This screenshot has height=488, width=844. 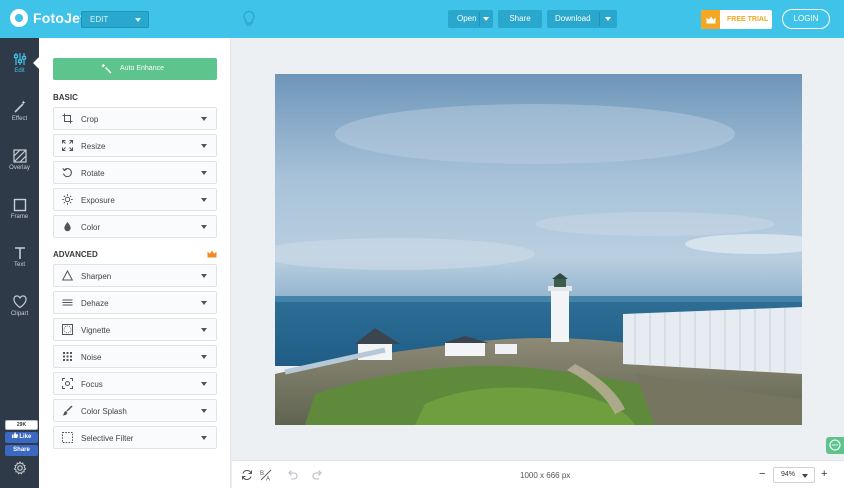 What do you see at coordinates (249, 19) in the screenshot?
I see `lightbulb-icon` at bounding box center [249, 19].